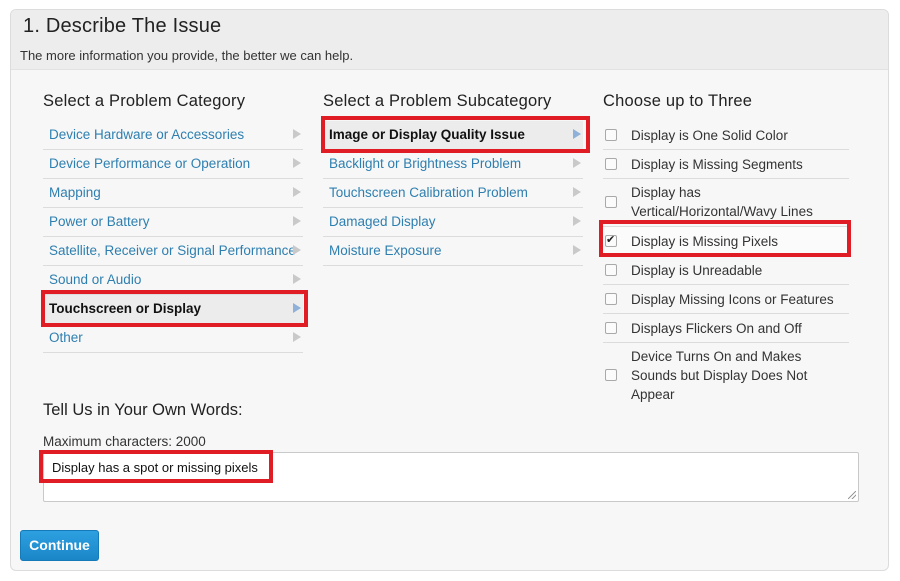 The height and width of the screenshot is (581, 900). I want to click on choice-flickers: Displays Flickers On and Off, so click(726, 328).